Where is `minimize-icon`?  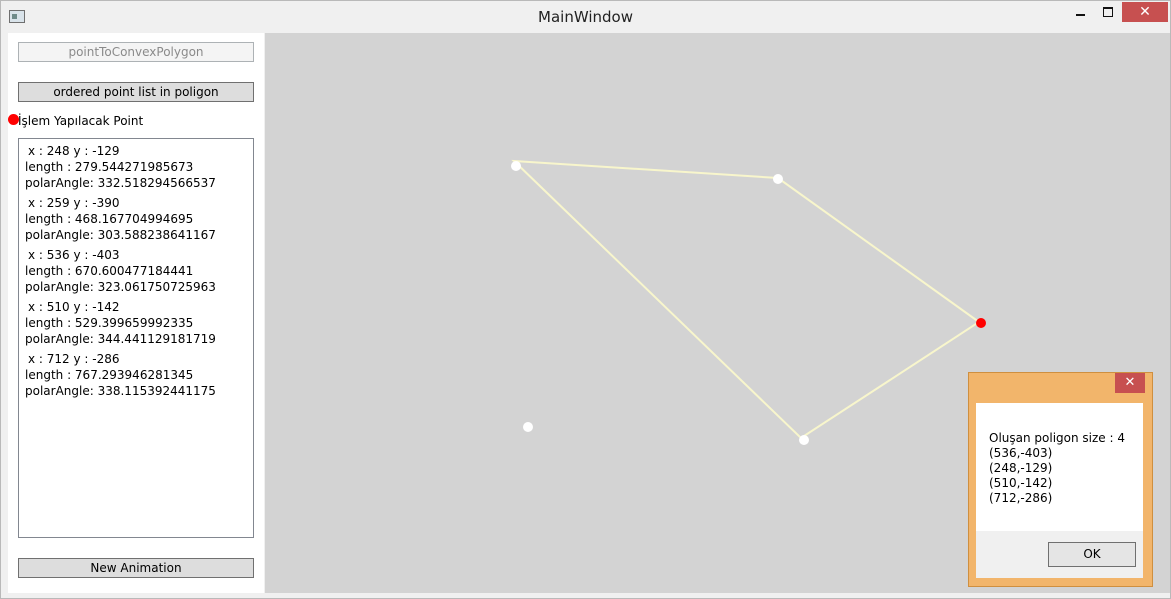
minimize-icon is located at coordinates (1080, 15).